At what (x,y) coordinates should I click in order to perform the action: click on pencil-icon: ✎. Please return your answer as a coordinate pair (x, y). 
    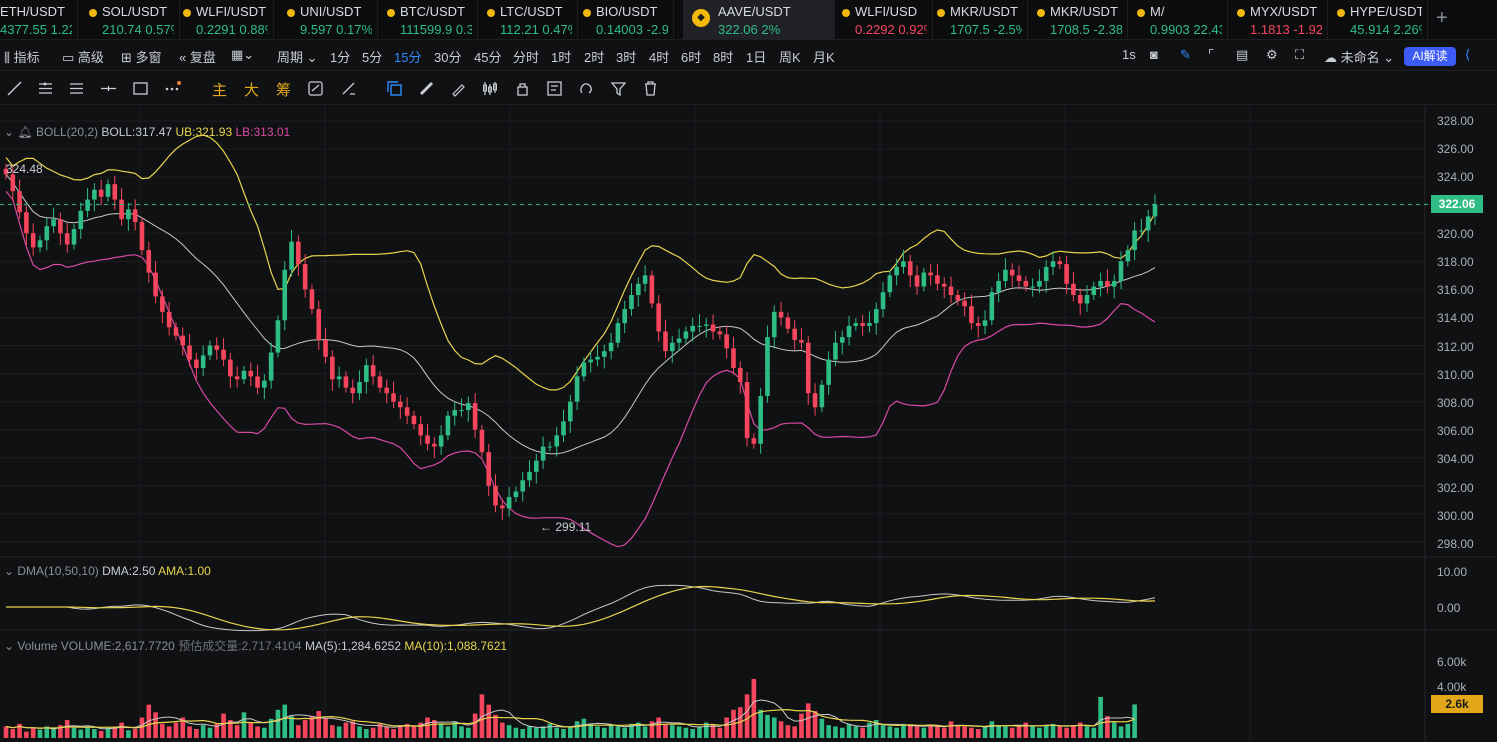
    Looking at the image, I should click on (1185, 55).